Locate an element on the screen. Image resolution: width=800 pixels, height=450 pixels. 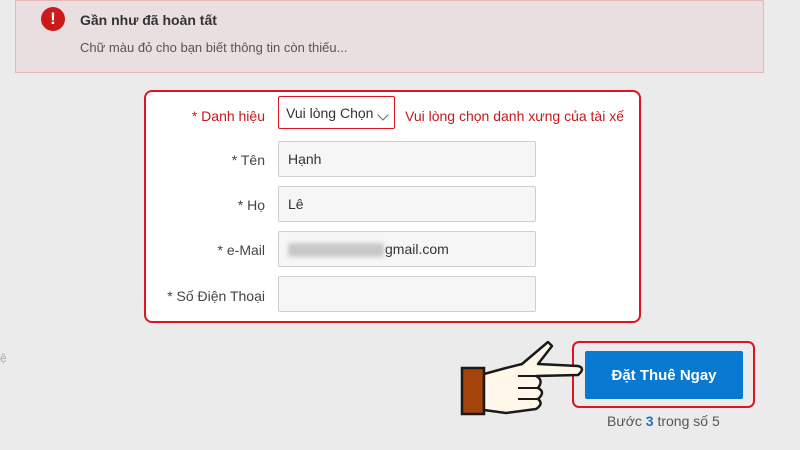
last-name-value: Lê is located at coordinates (296, 204).